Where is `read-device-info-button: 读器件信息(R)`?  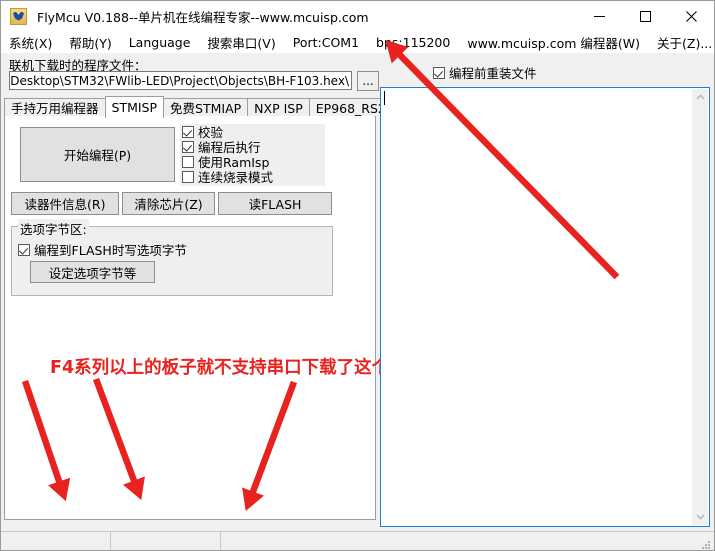
read-device-info-button: 读器件信息(R) is located at coordinates (65, 203).